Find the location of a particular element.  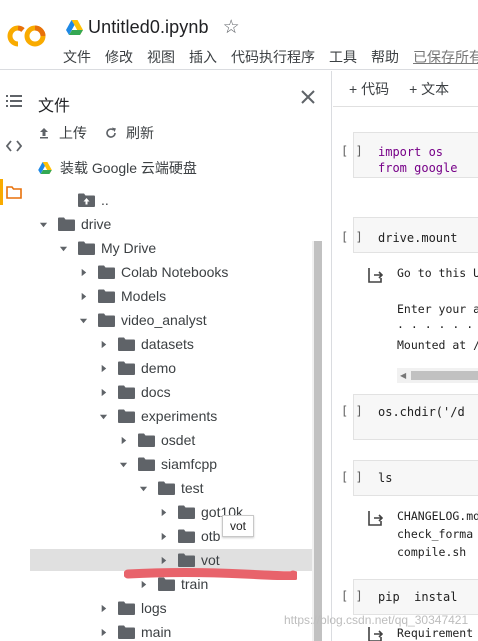

tree-item: drive is located at coordinates (74, 224).